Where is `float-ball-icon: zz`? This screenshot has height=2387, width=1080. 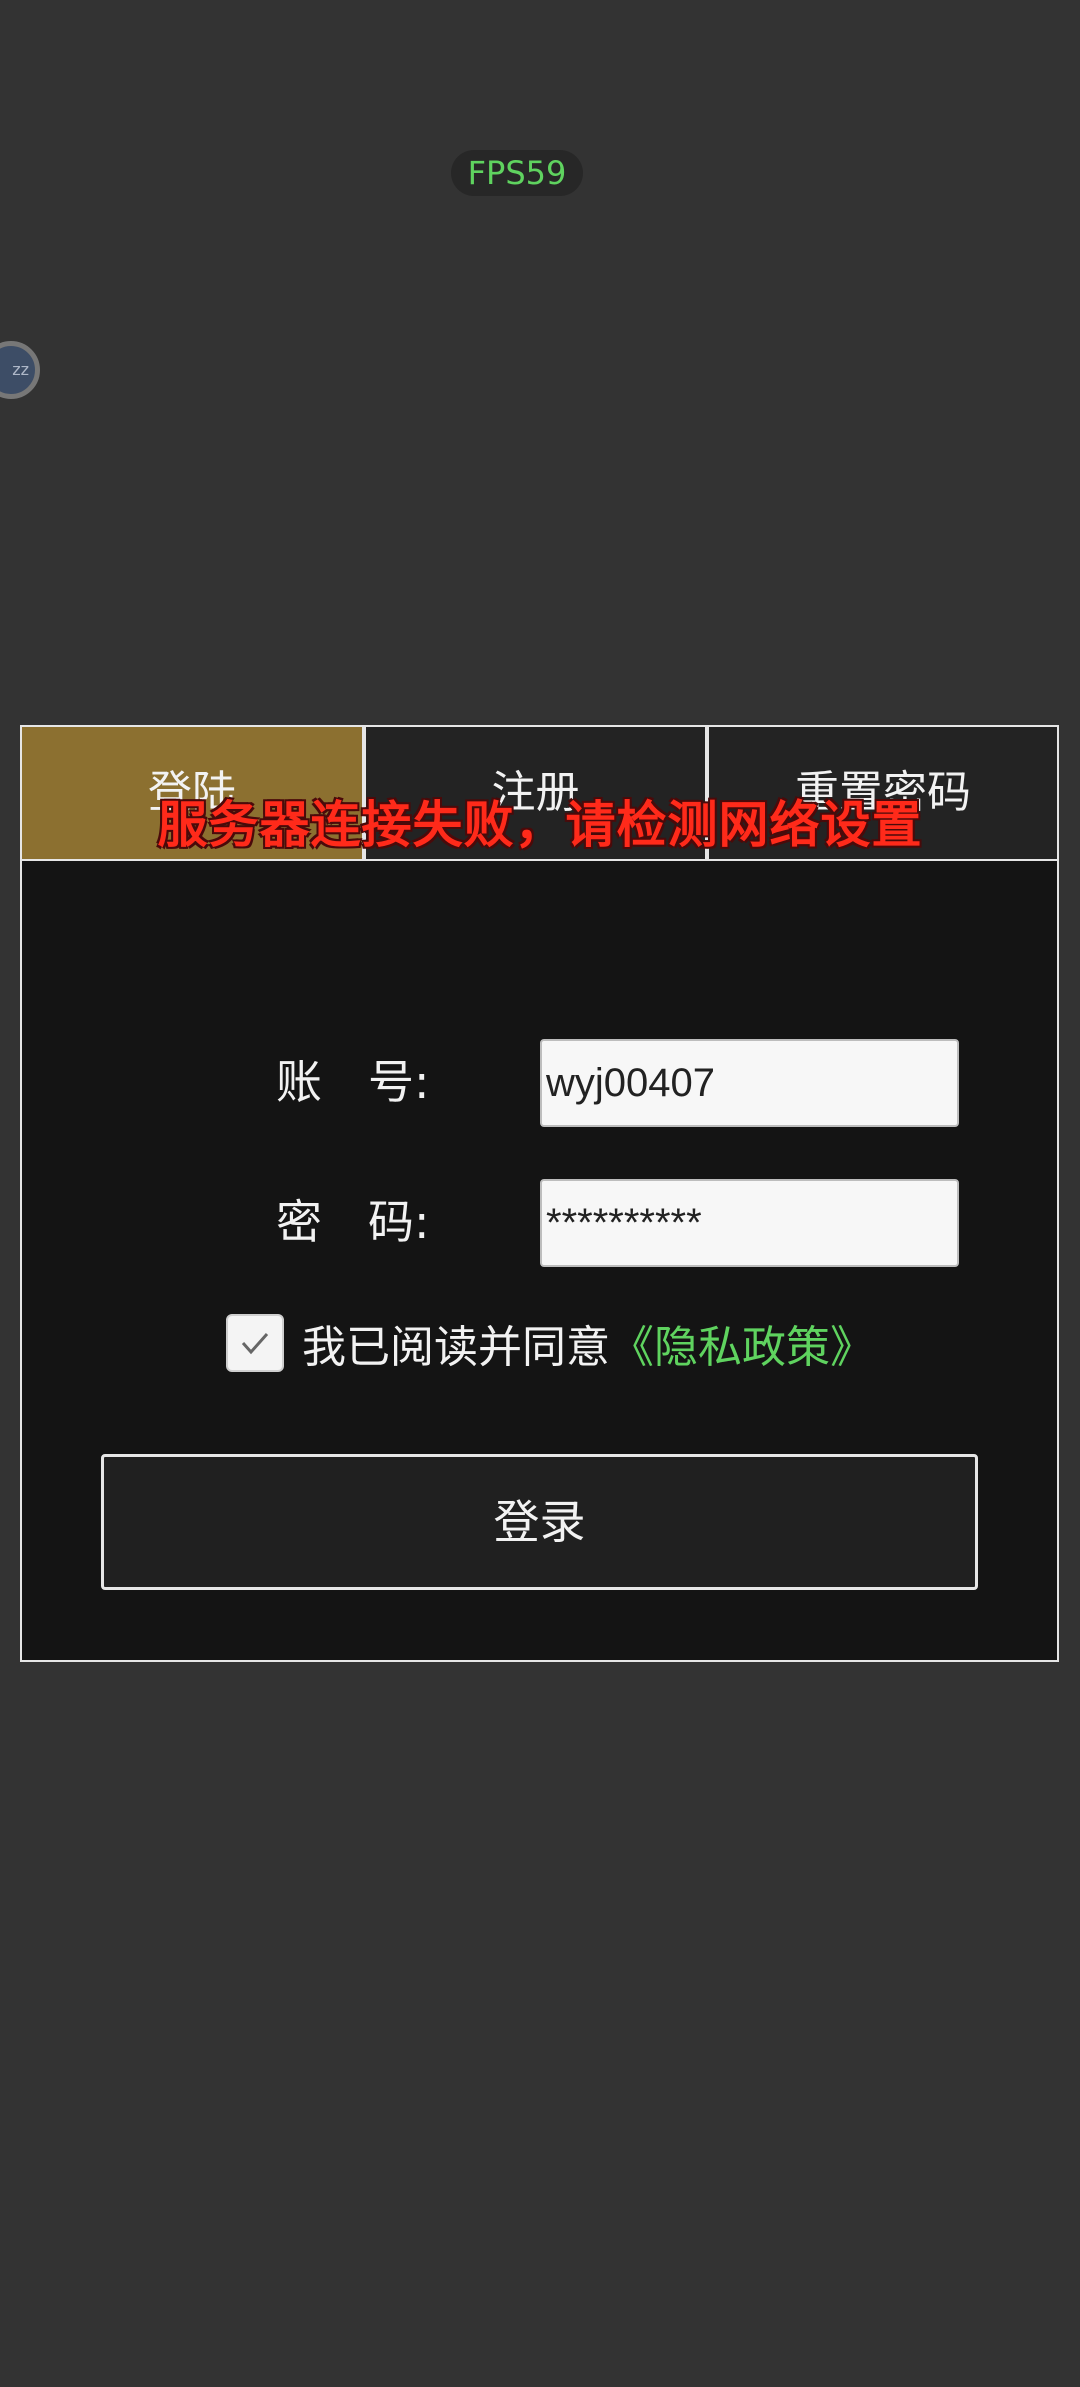
float-ball-icon: zz is located at coordinates (20, 369).